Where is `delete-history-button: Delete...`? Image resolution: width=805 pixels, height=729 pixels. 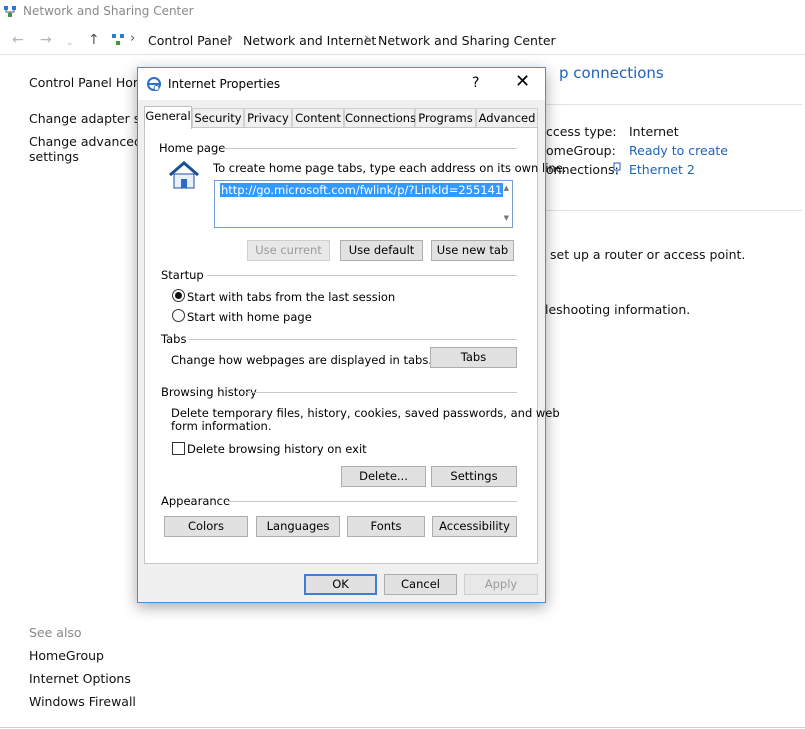 delete-history-button: Delete... is located at coordinates (383, 476).